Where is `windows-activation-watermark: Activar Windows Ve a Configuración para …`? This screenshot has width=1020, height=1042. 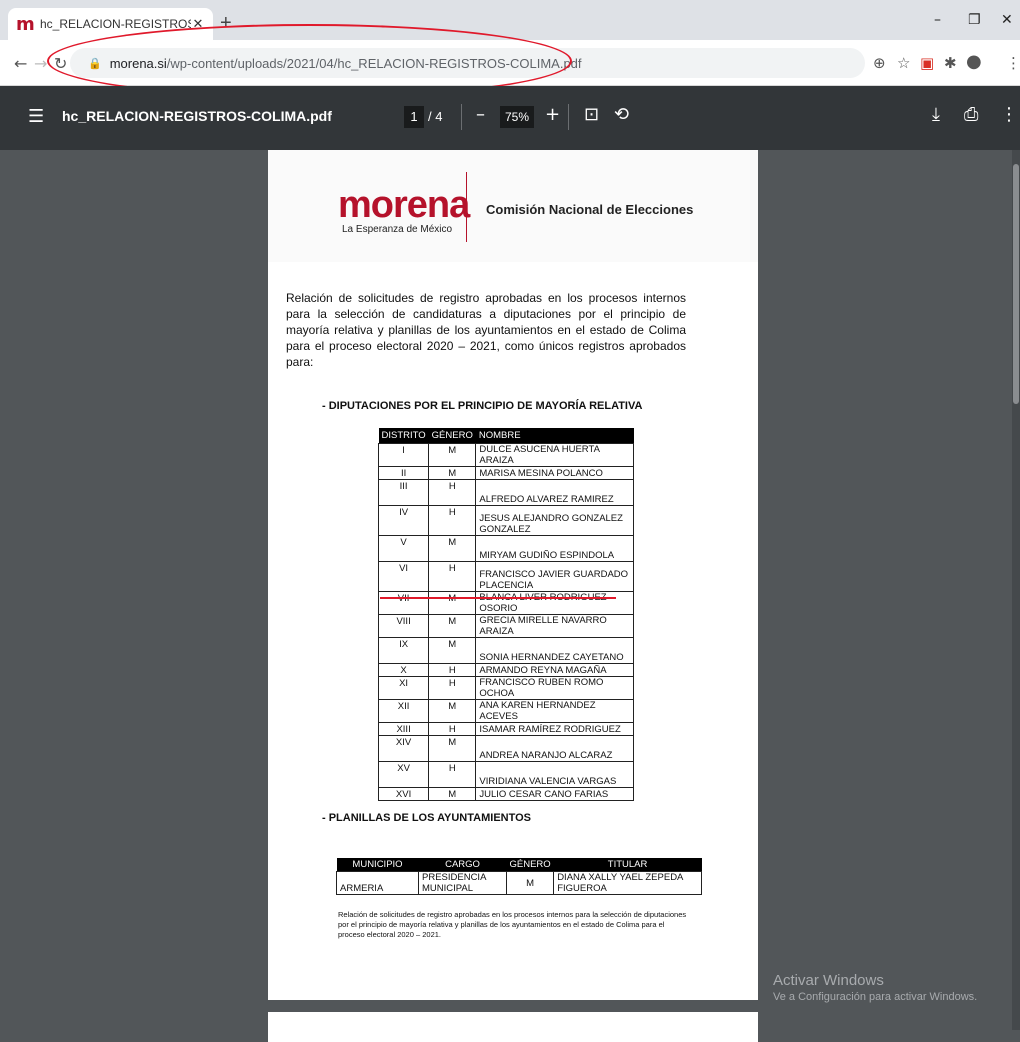 windows-activation-watermark: Activar Windows Ve a Configuración para … is located at coordinates (875, 987).